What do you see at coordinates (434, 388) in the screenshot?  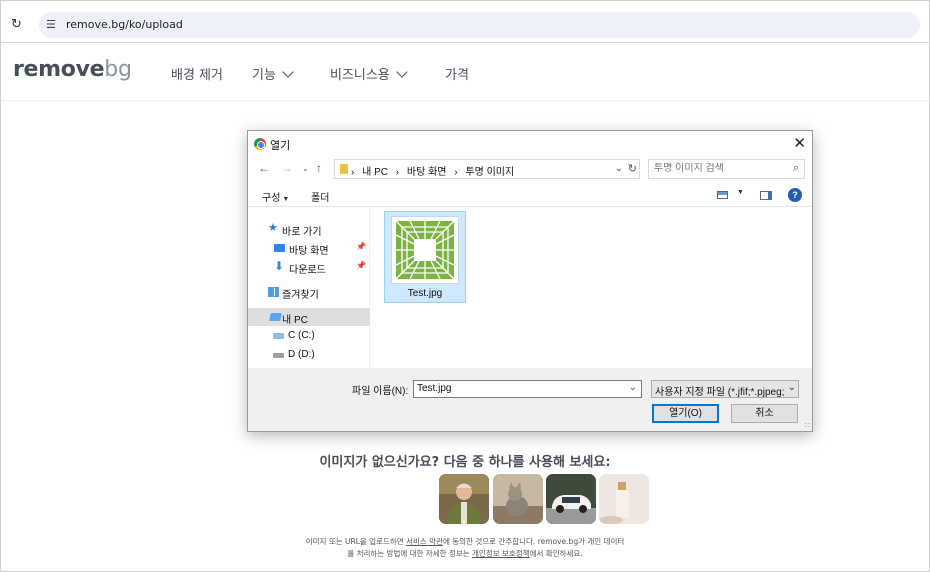 I see `filename-value: Test.jpg` at bounding box center [434, 388].